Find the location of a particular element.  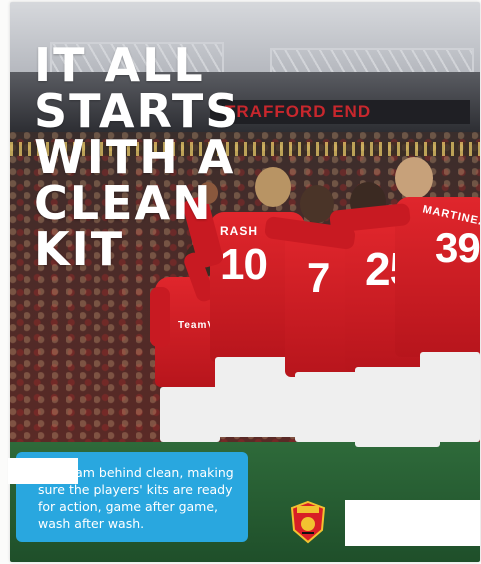

redaction-left is located at coordinates (43, 471).